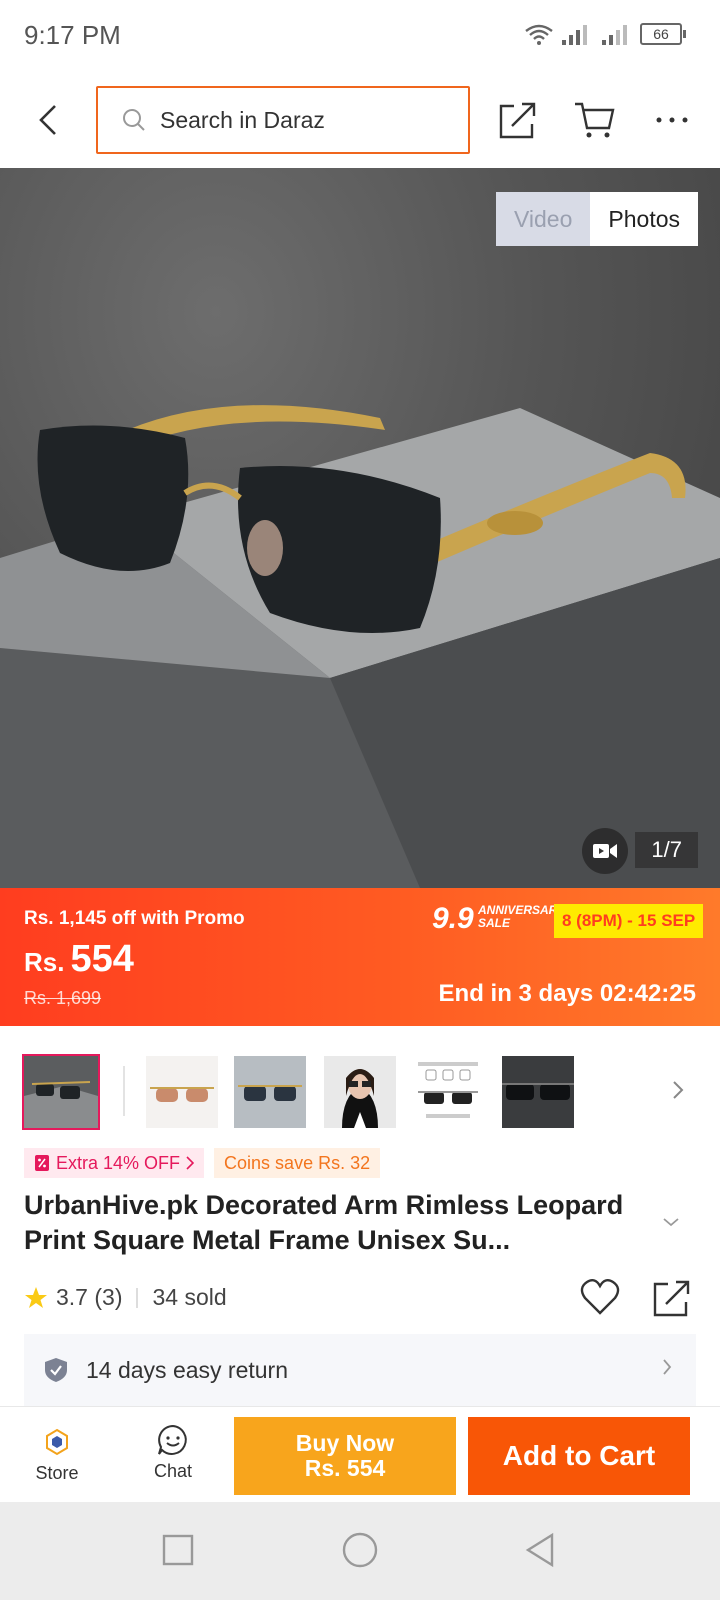 The image size is (720, 1600). I want to click on video-camera-icon, so click(605, 851).